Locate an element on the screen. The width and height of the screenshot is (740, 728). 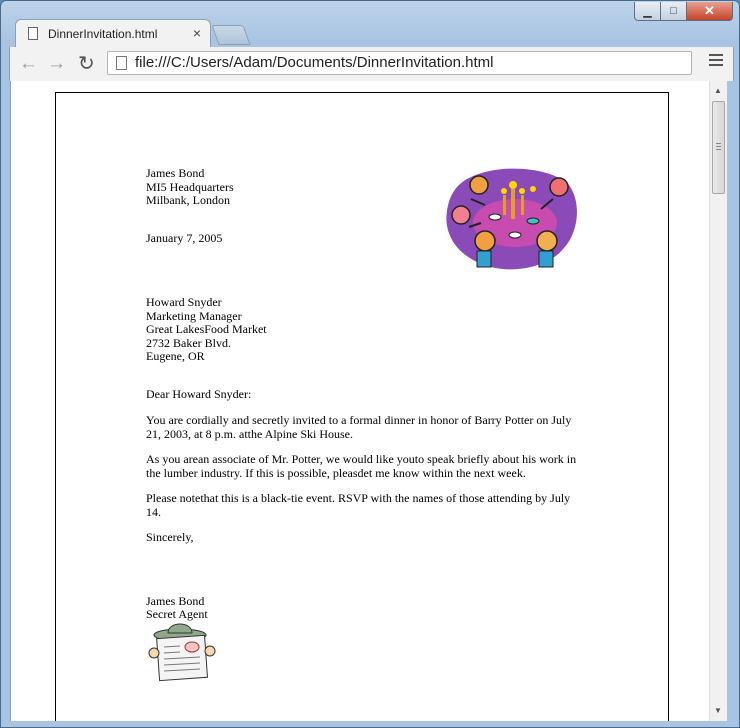
tab-dinner-invitation: DinnerInvitation.html × is located at coordinates (113, 33).